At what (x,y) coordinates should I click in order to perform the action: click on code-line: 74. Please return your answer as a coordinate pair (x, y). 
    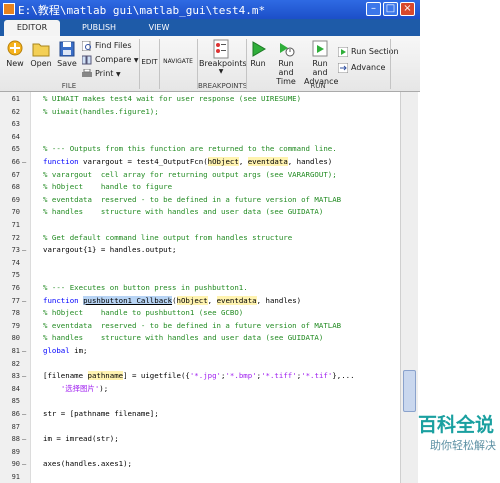
    Looking at the image, I should click on (200, 263).